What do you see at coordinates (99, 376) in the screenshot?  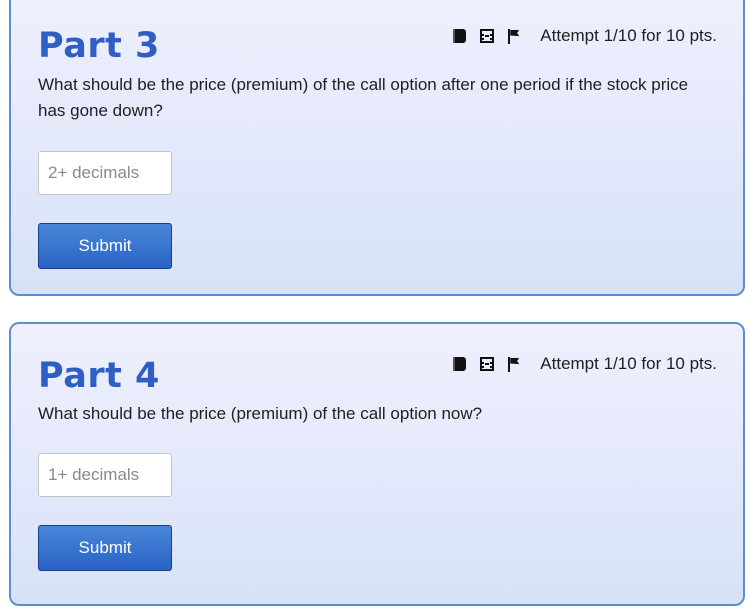 I see `part-title: Part 4` at bounding box center [99, 376].